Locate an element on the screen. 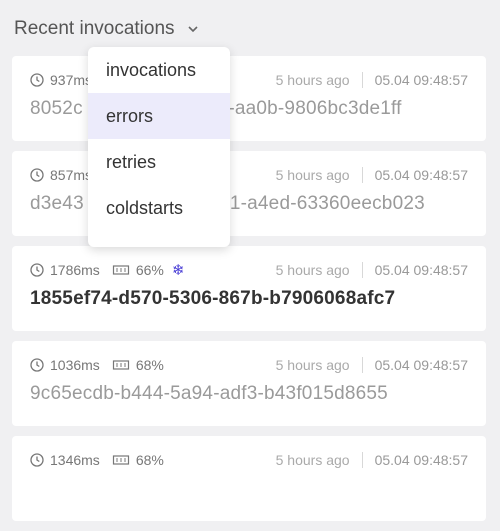 Image resolution: width=500 pixels, height=531 pixels. invocation-id-visible-start: 8052c is located at coordinates (56, 108).